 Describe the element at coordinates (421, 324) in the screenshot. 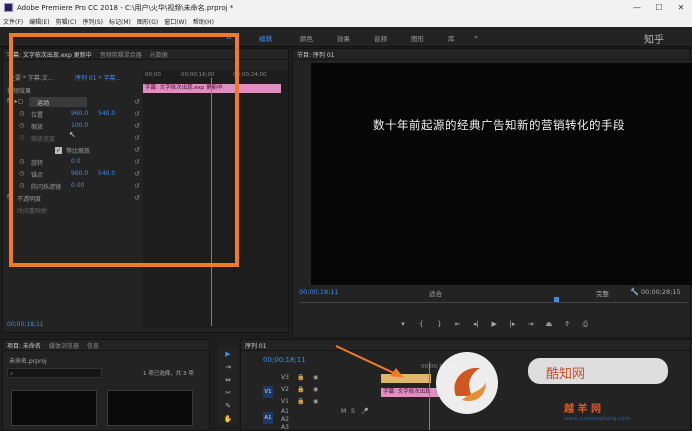

I see `mark-in-icon: {` at that location.